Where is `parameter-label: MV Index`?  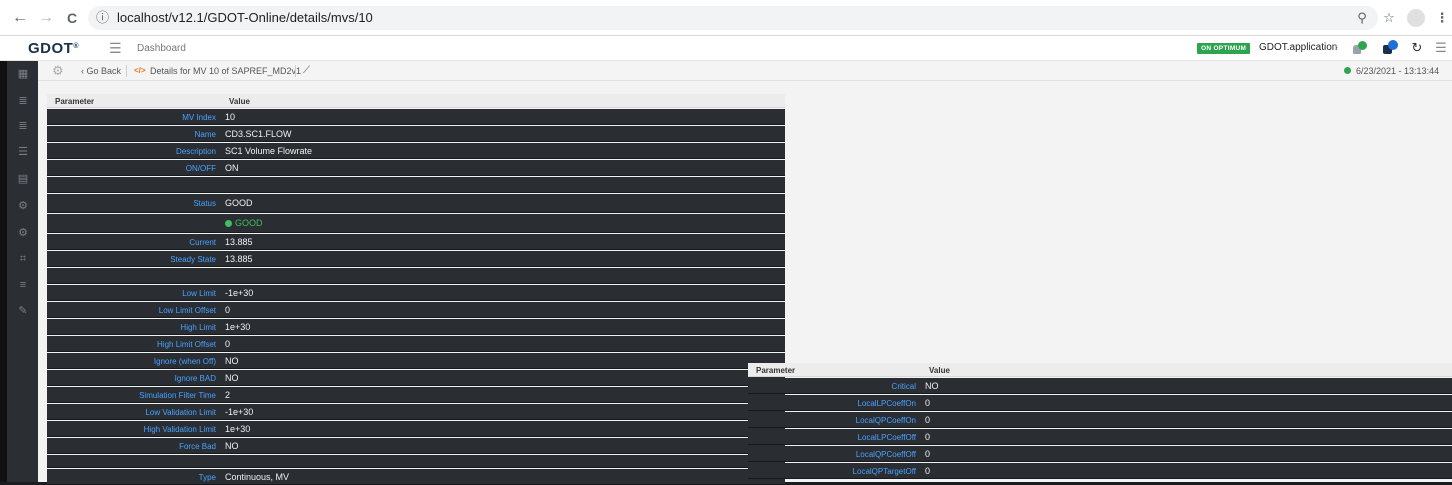
parameter-label: MV Index is located at coordinates (199, 117).